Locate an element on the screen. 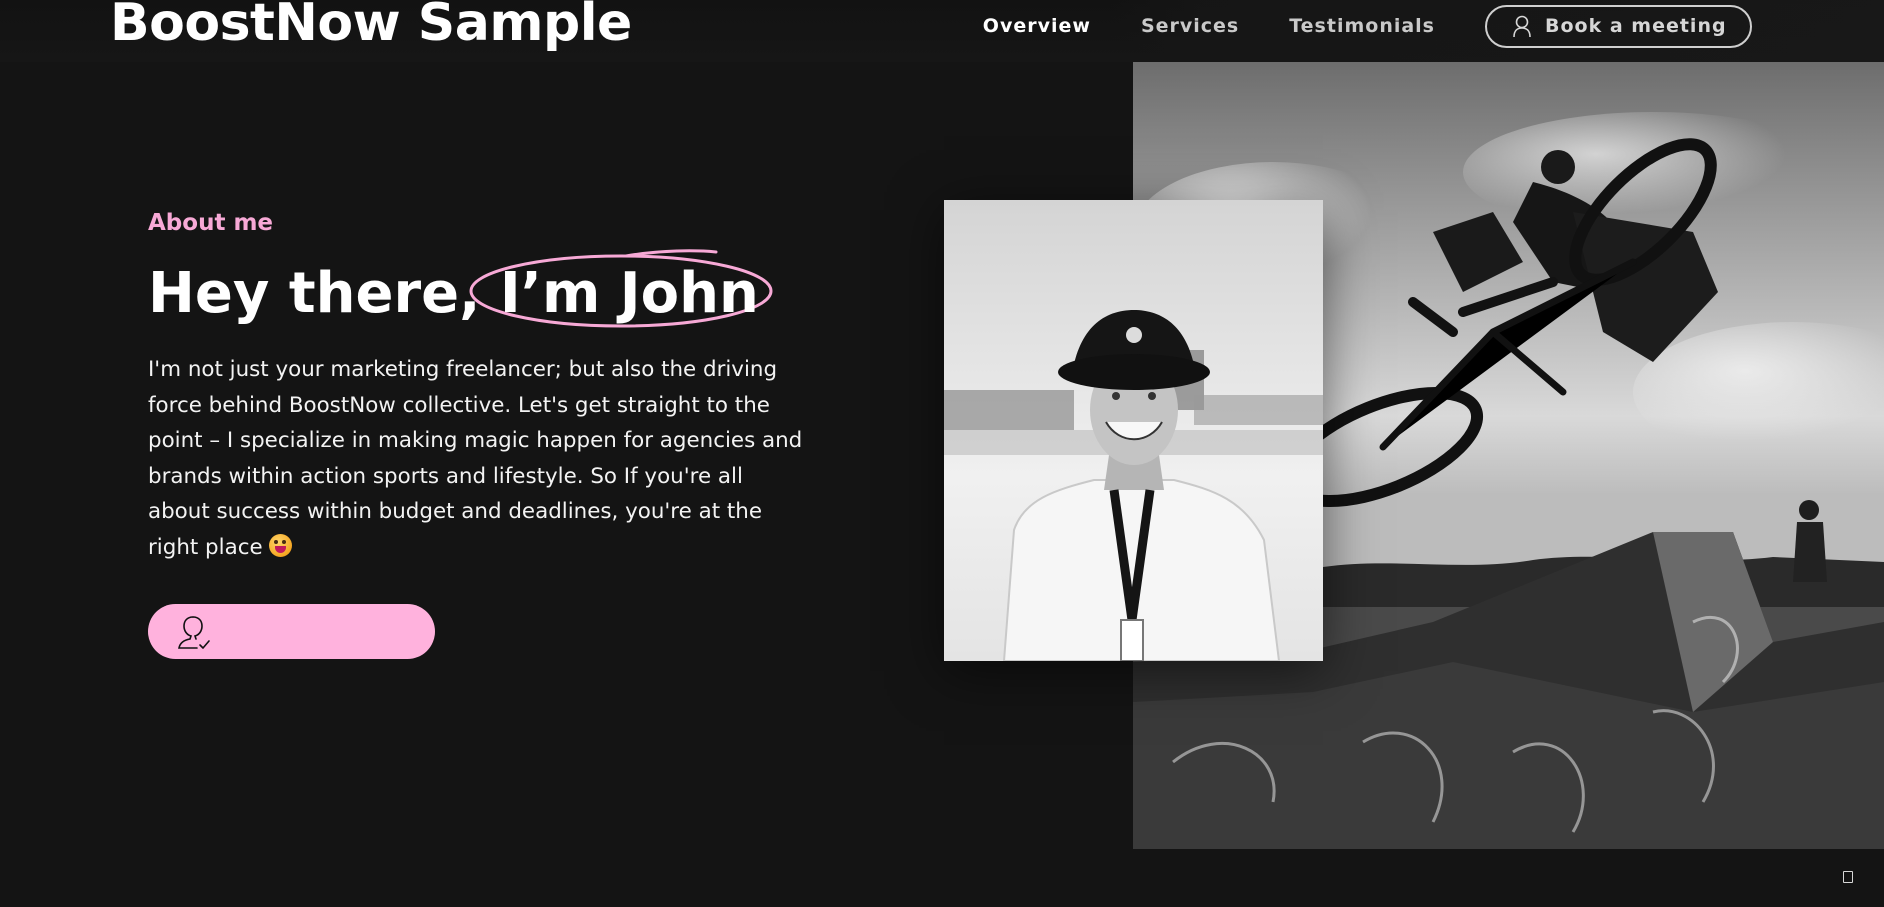 The width and height of the screenshot is (1884, 907). nav-link-overview: Overview is located at coordinates (1037, 26).